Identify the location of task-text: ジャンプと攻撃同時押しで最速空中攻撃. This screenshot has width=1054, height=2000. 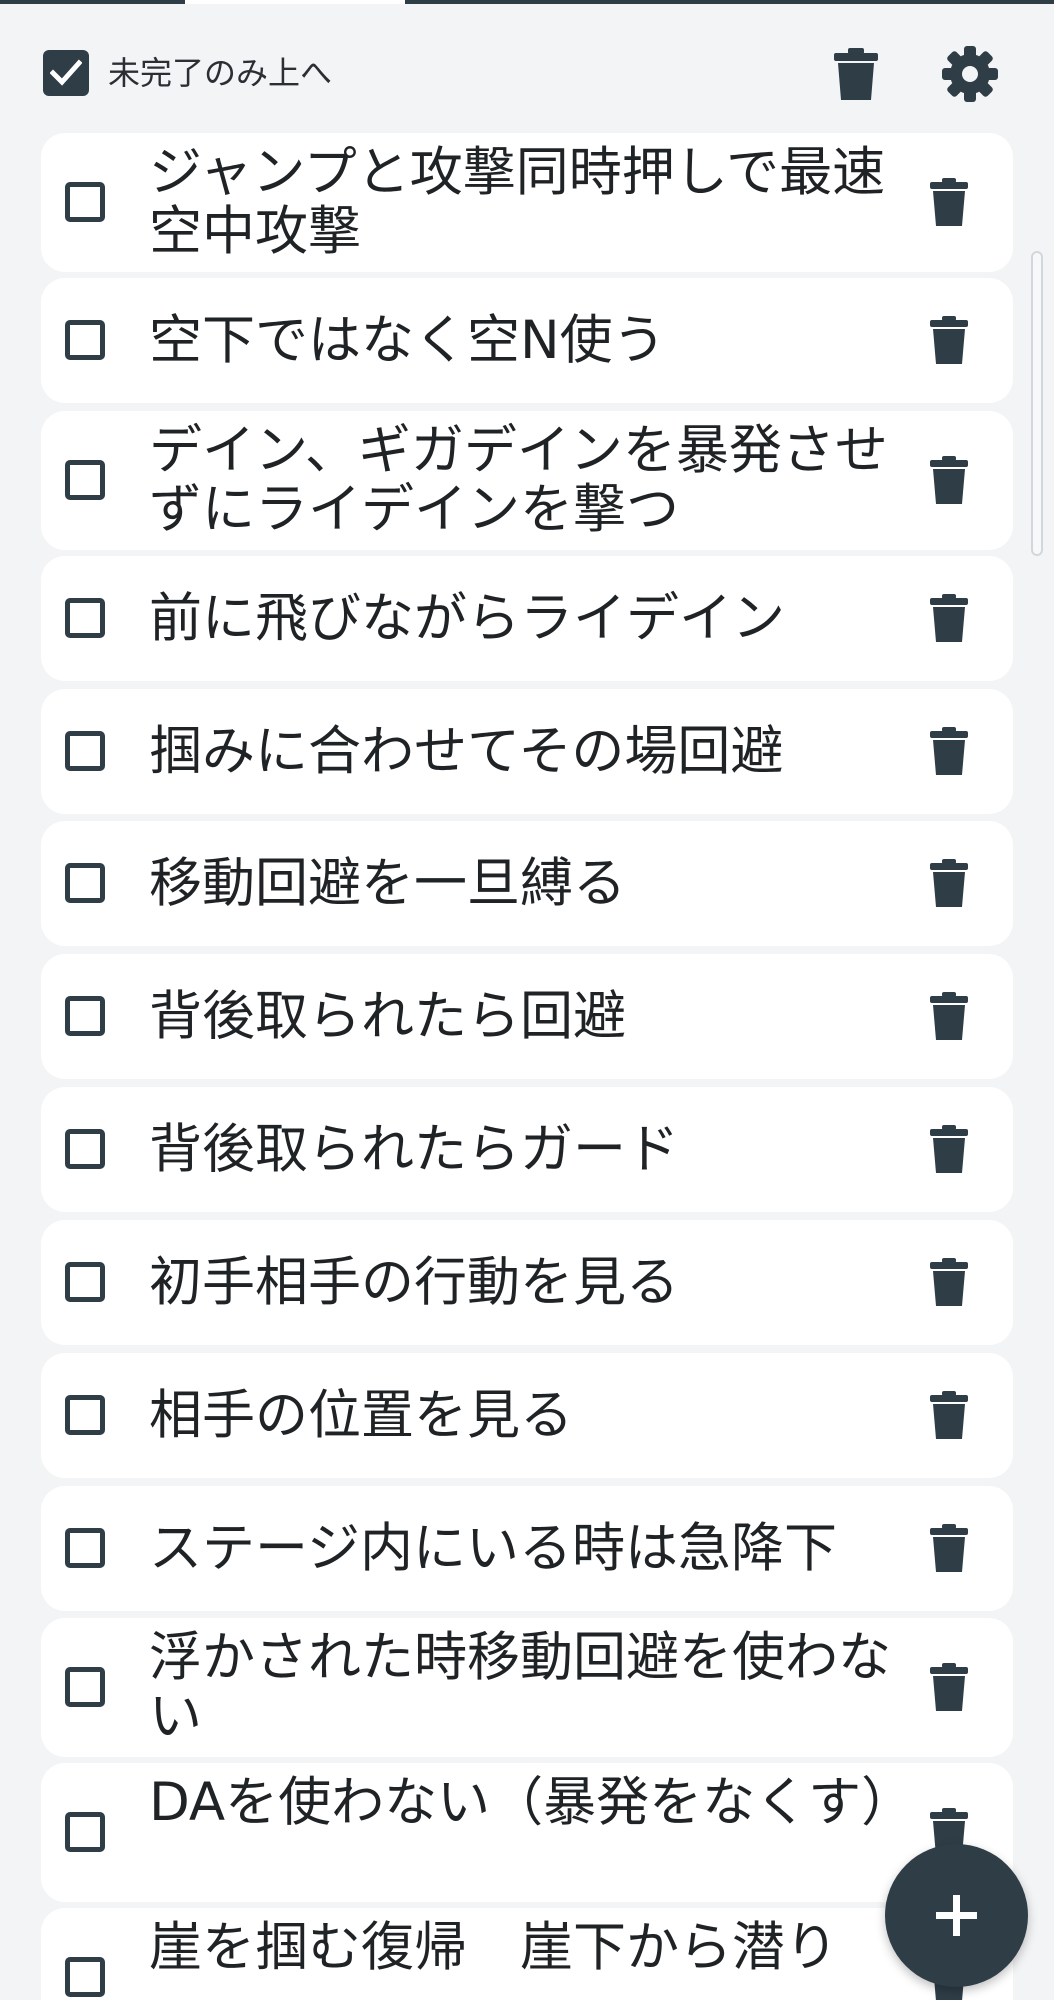
(517, 202).